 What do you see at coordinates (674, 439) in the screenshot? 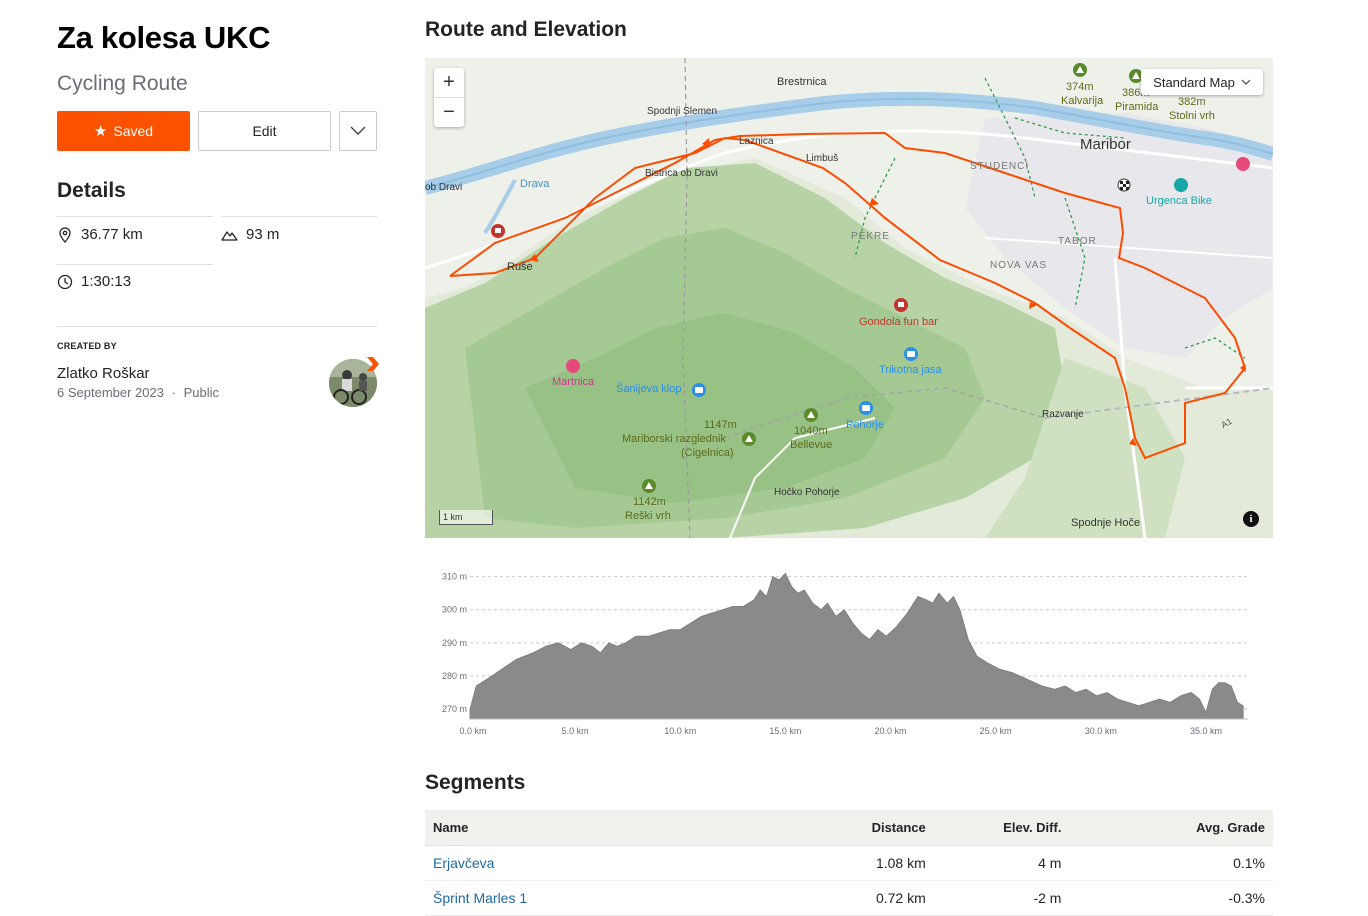
I see `map-label: Mariborski razglednik` at bounding box center [674, 439].